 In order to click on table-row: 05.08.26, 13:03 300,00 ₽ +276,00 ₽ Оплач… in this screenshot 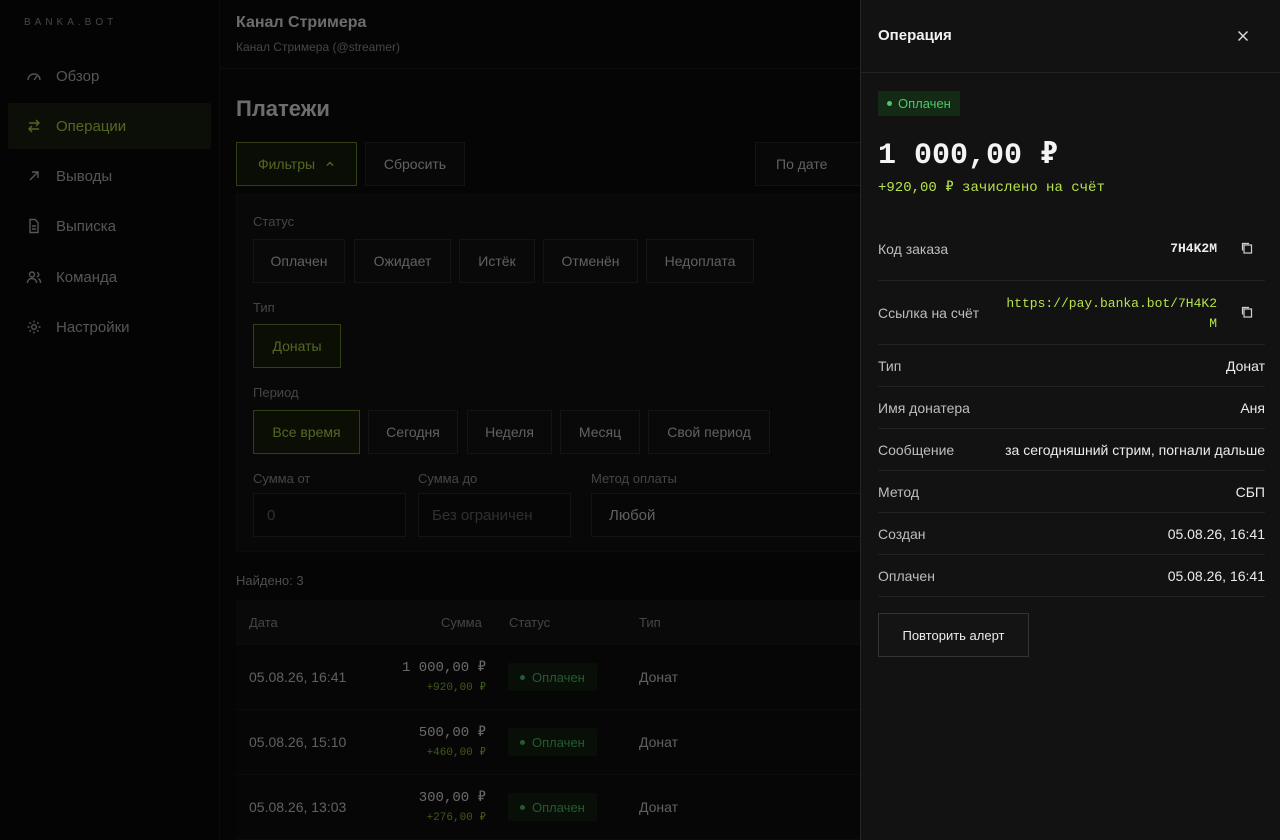, I will do `click(566, 807)`.